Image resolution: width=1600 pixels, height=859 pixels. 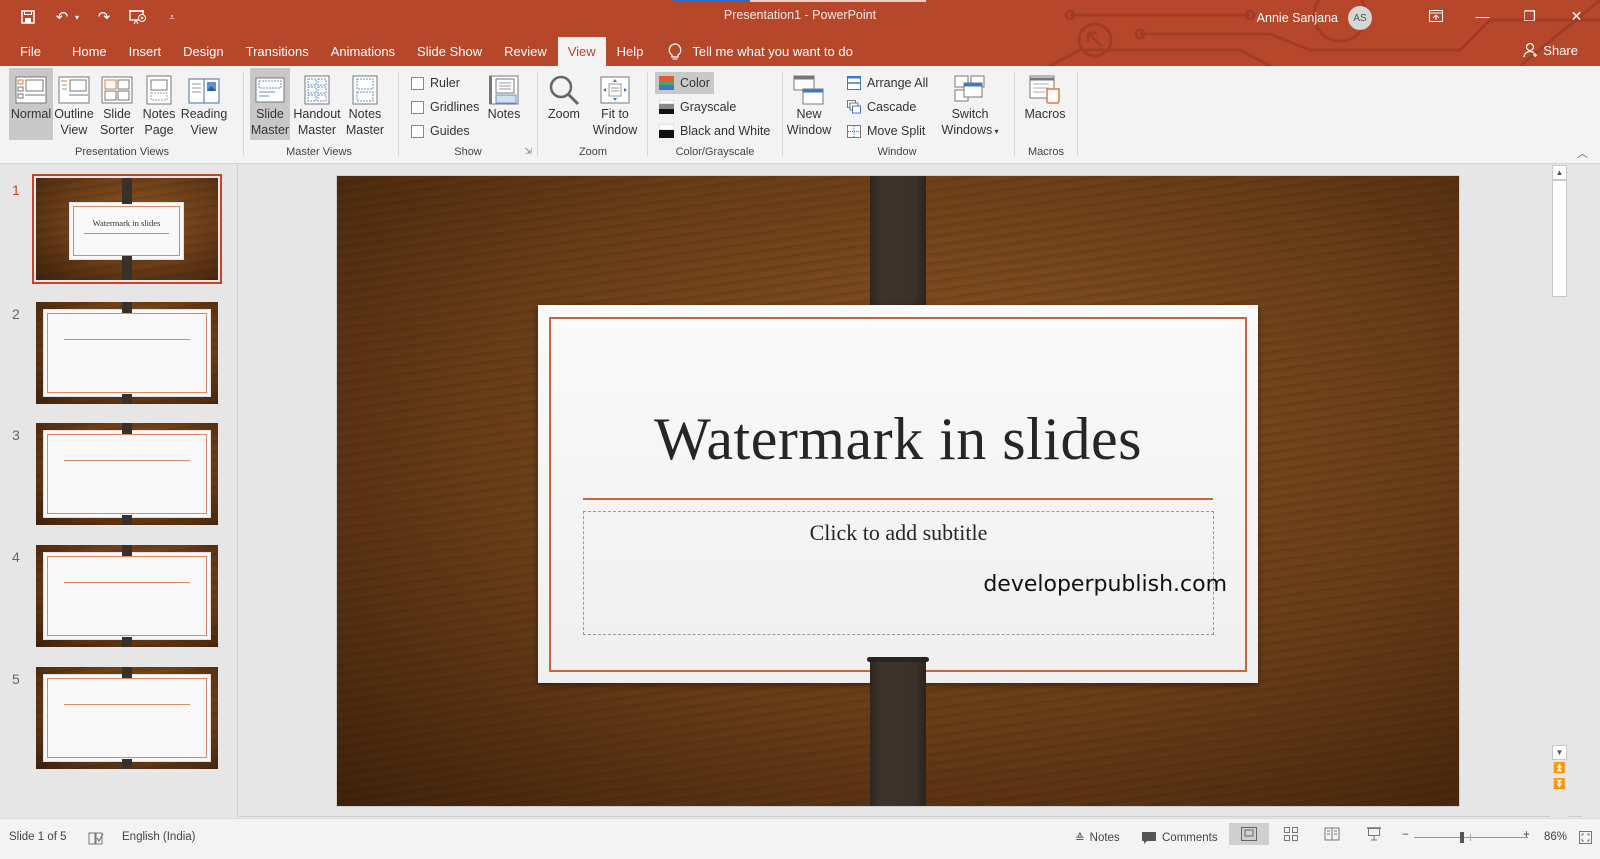 I want to click on next-slide-icon: ⏬, so click(x=1559, y=784).